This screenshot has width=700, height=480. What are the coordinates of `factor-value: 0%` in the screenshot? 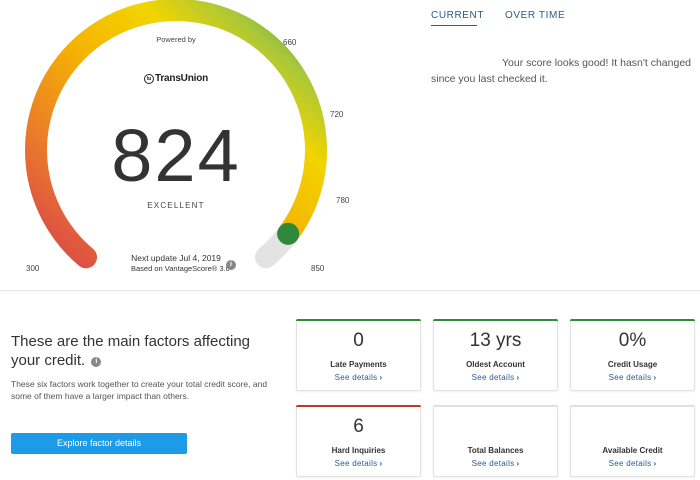 It's located at (632, 340).